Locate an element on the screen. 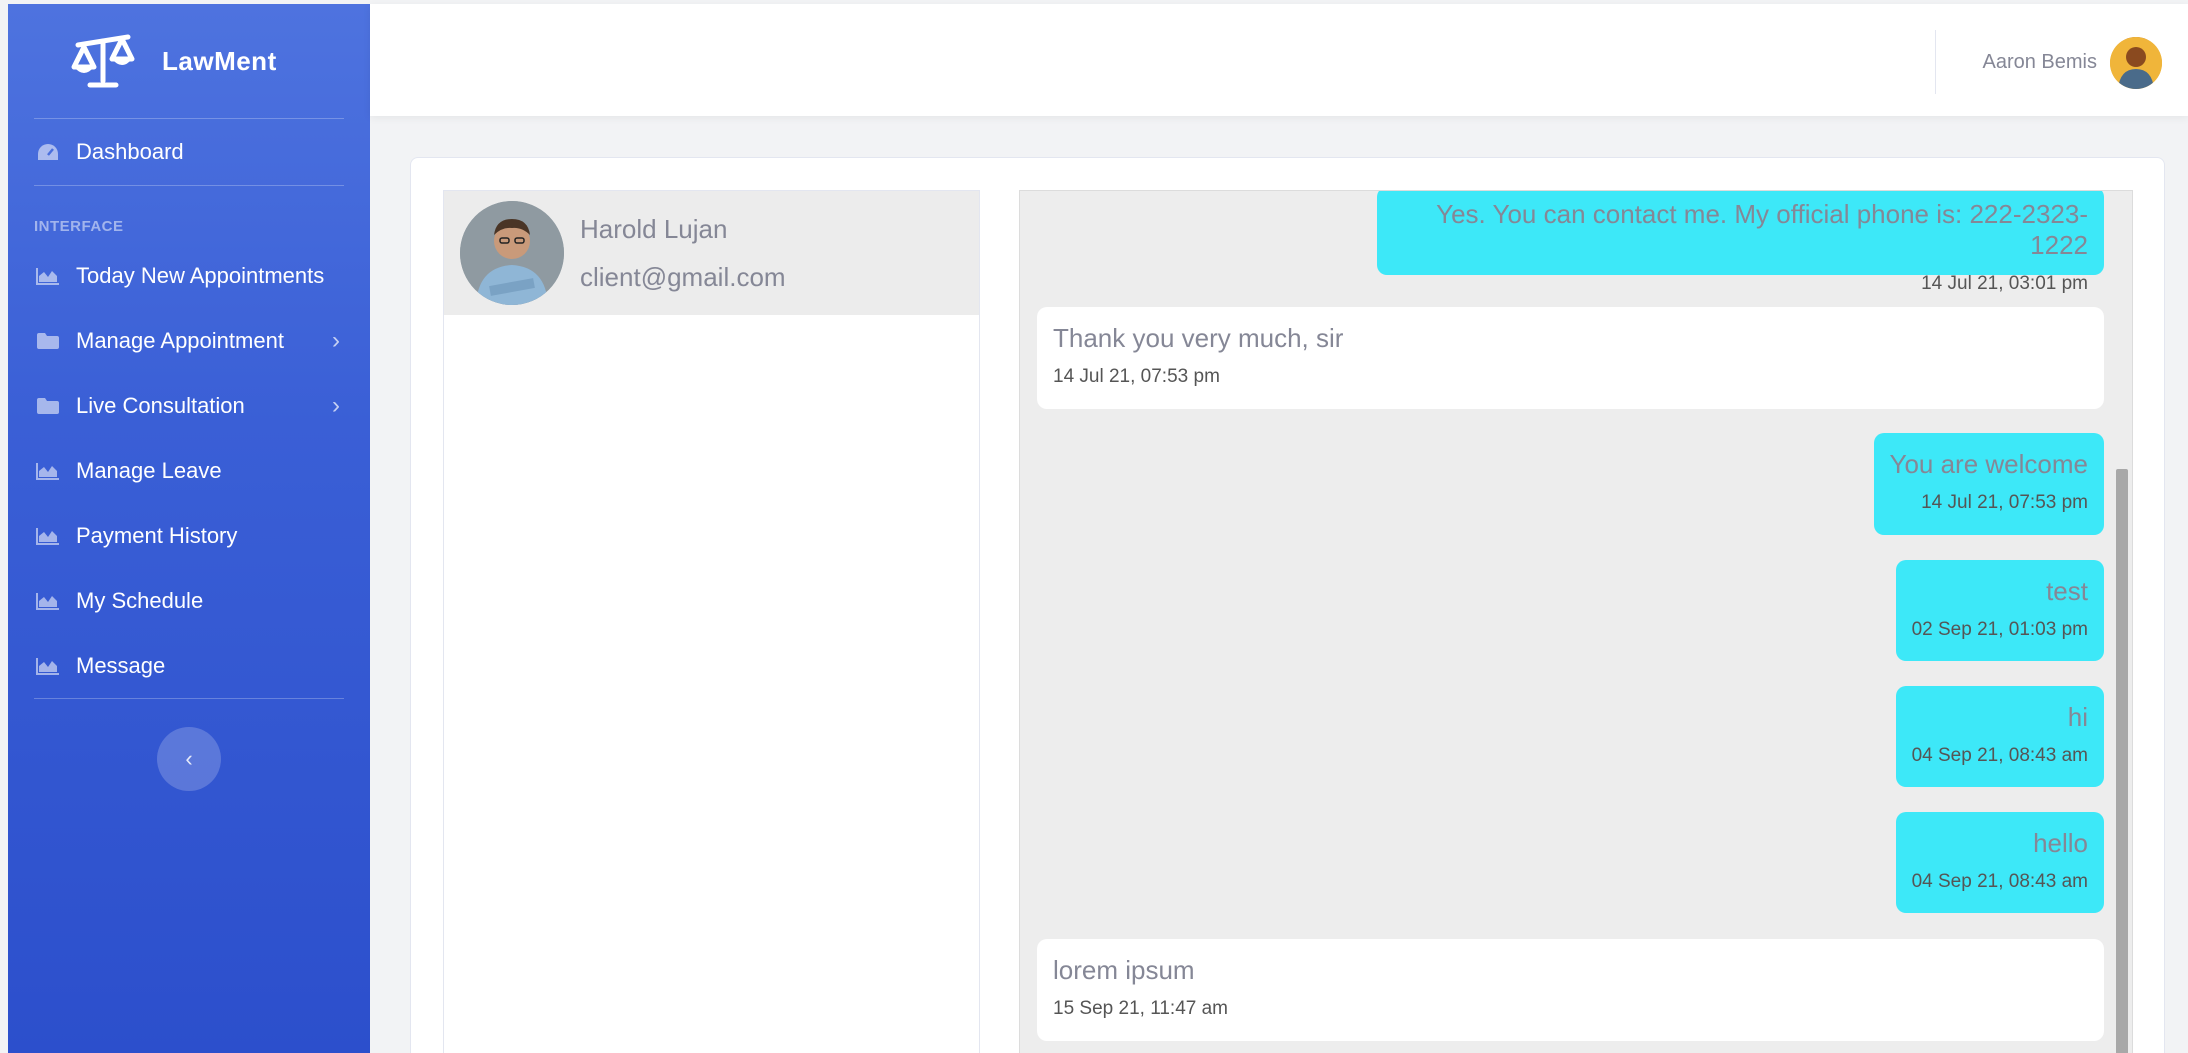 Image resolution: width=2188 pixels, height=1053 pixels. brand: LawMent is located at coordinates (189, 61).